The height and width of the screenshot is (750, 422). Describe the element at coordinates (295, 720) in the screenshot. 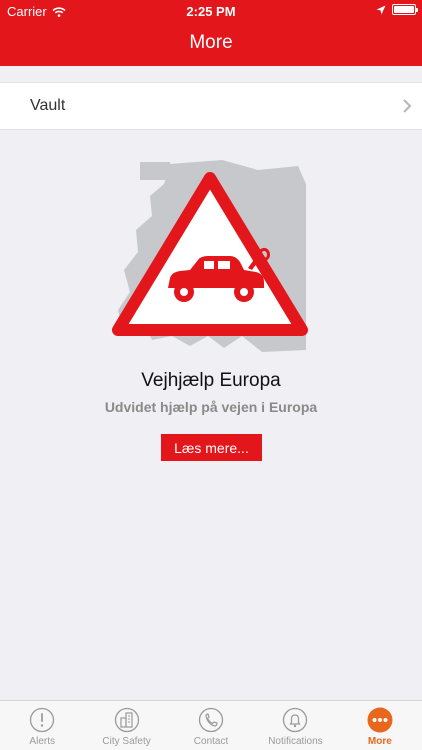

I see `bell-icon` at that location.